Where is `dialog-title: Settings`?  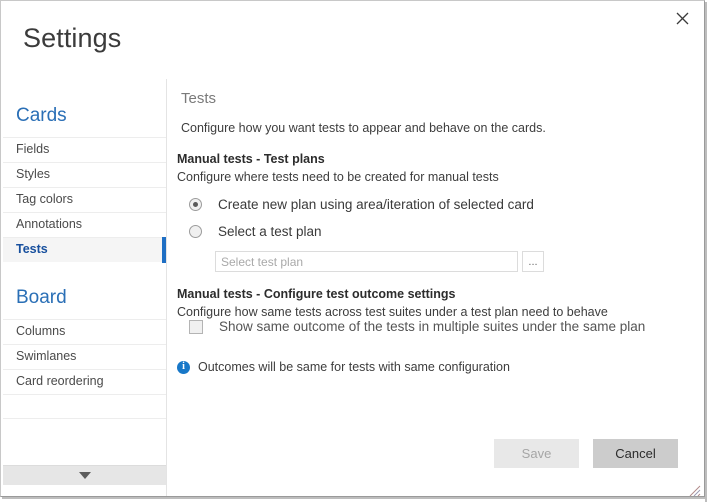
dialog-title: Settings is located at coordinates (72, 38).